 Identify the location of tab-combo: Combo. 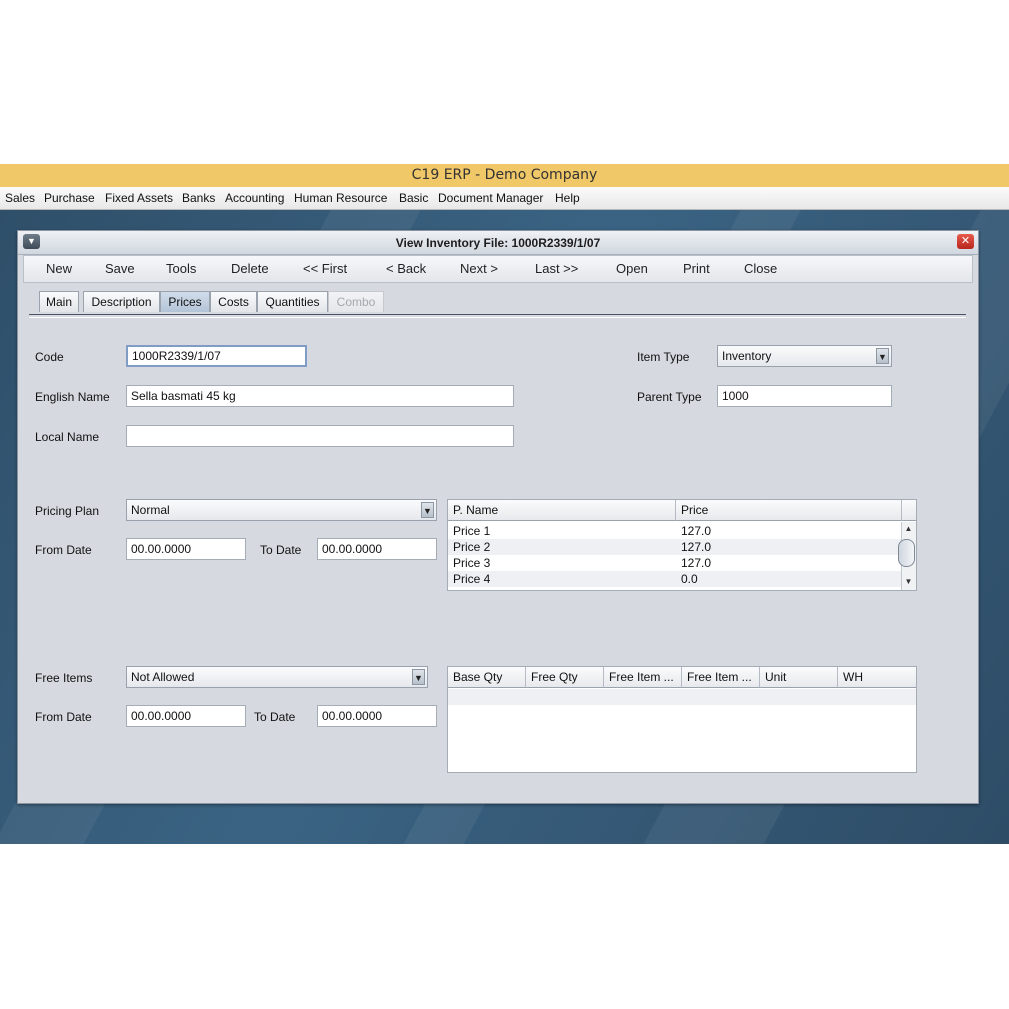
(356, 301).